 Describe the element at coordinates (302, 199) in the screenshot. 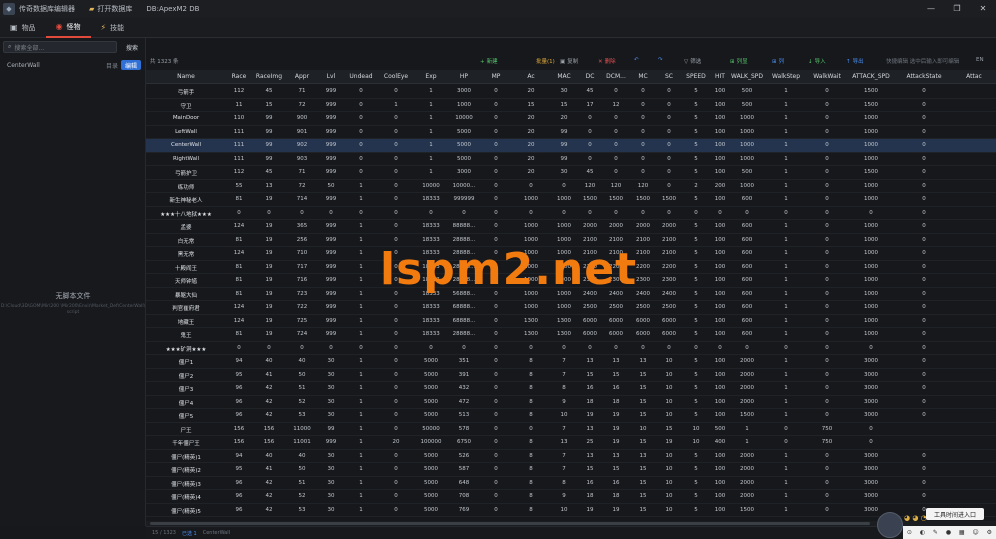

I see `table-cell: 714` at that location.